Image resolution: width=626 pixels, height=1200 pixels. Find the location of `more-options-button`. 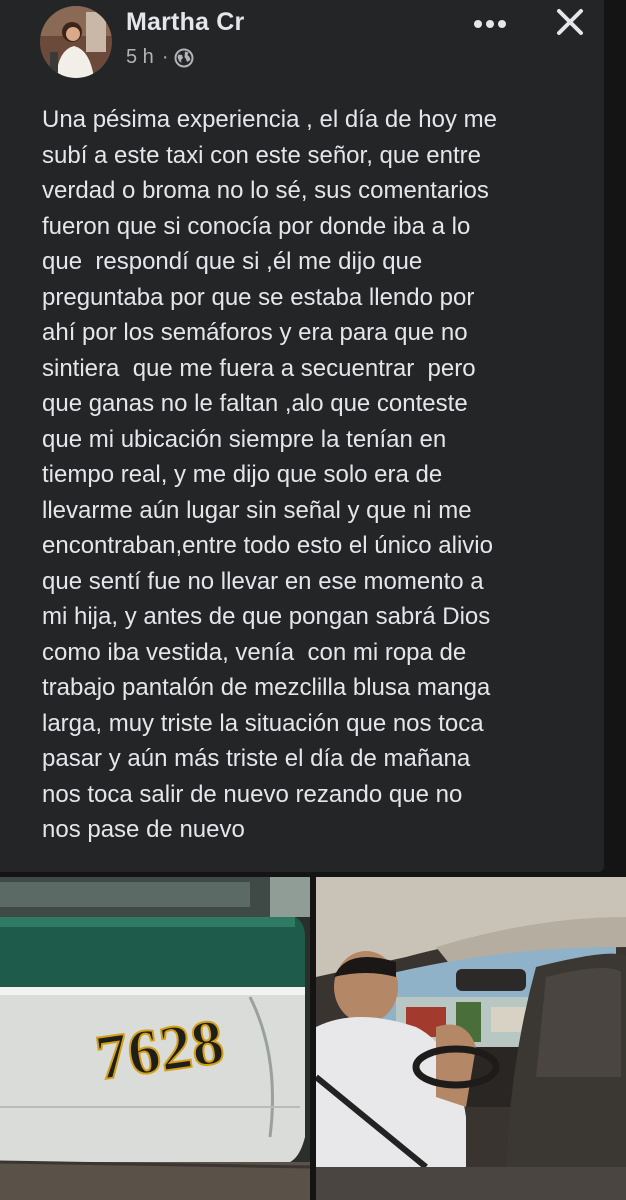

more-options-button is located at coordinates (490, 24).